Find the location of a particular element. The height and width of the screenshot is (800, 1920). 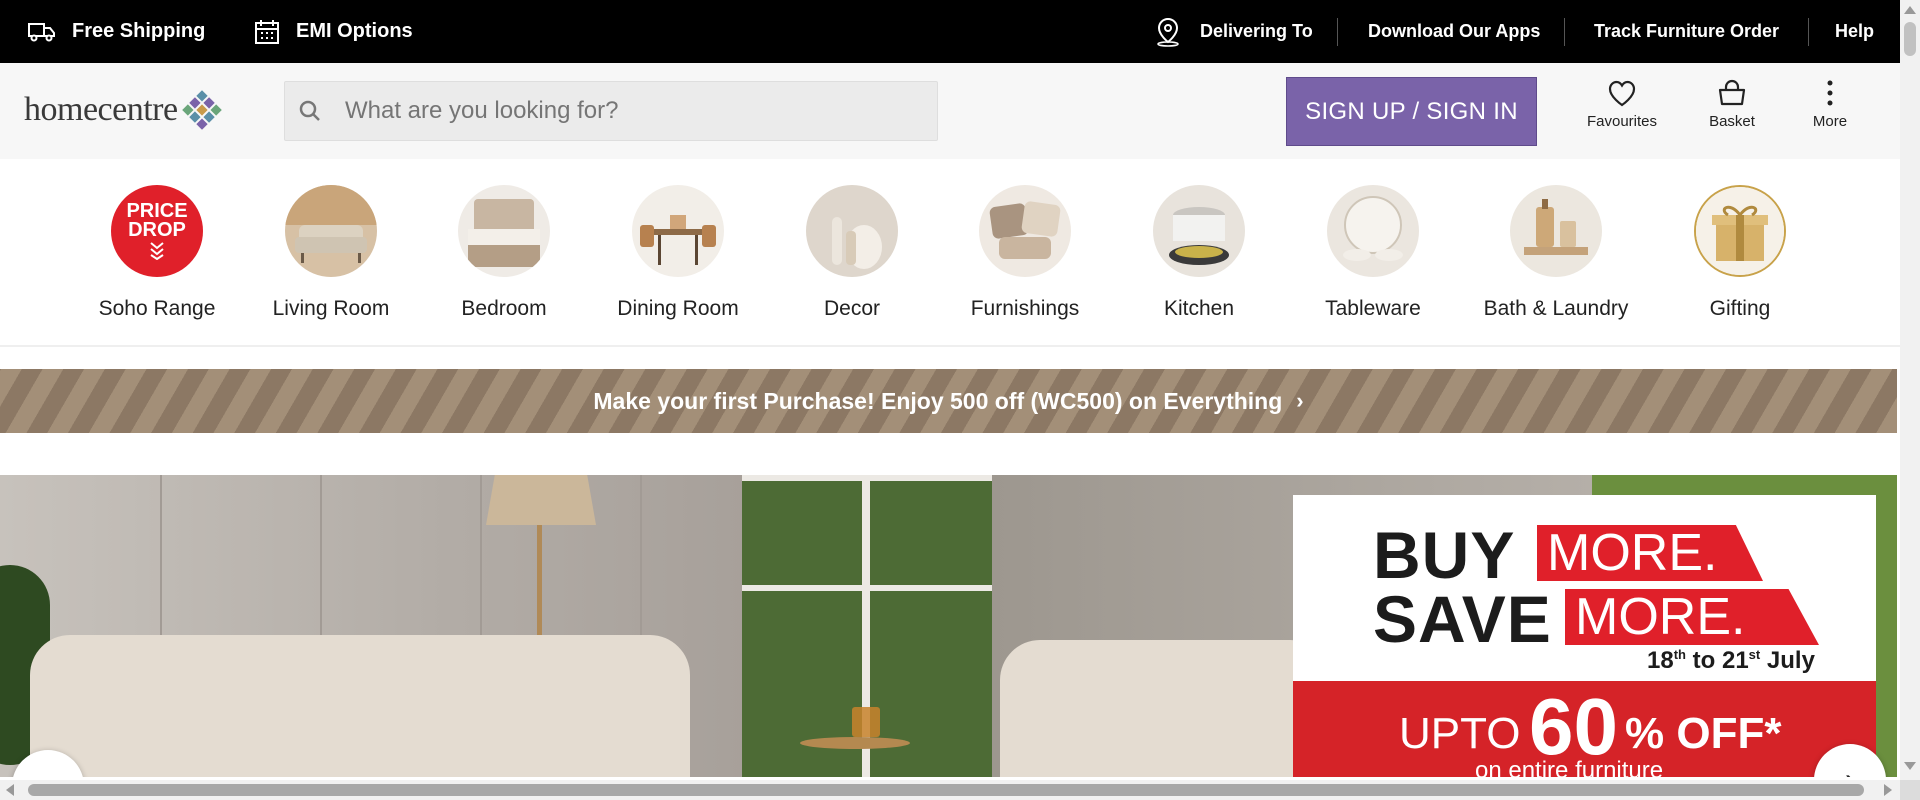

basket-label: Basket is located at coordinates (1732, 121).